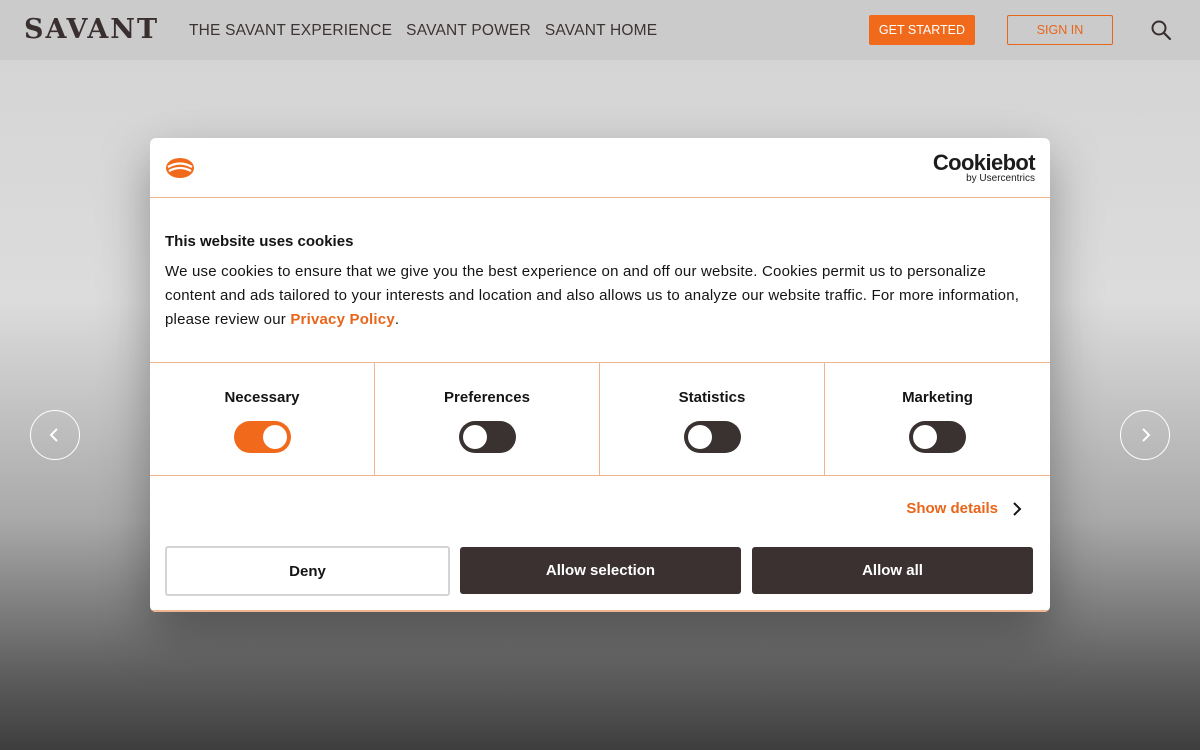 The height and width of the screenshot is (750, 1200). I want to click on statistics-toggle, so click(712, 437).